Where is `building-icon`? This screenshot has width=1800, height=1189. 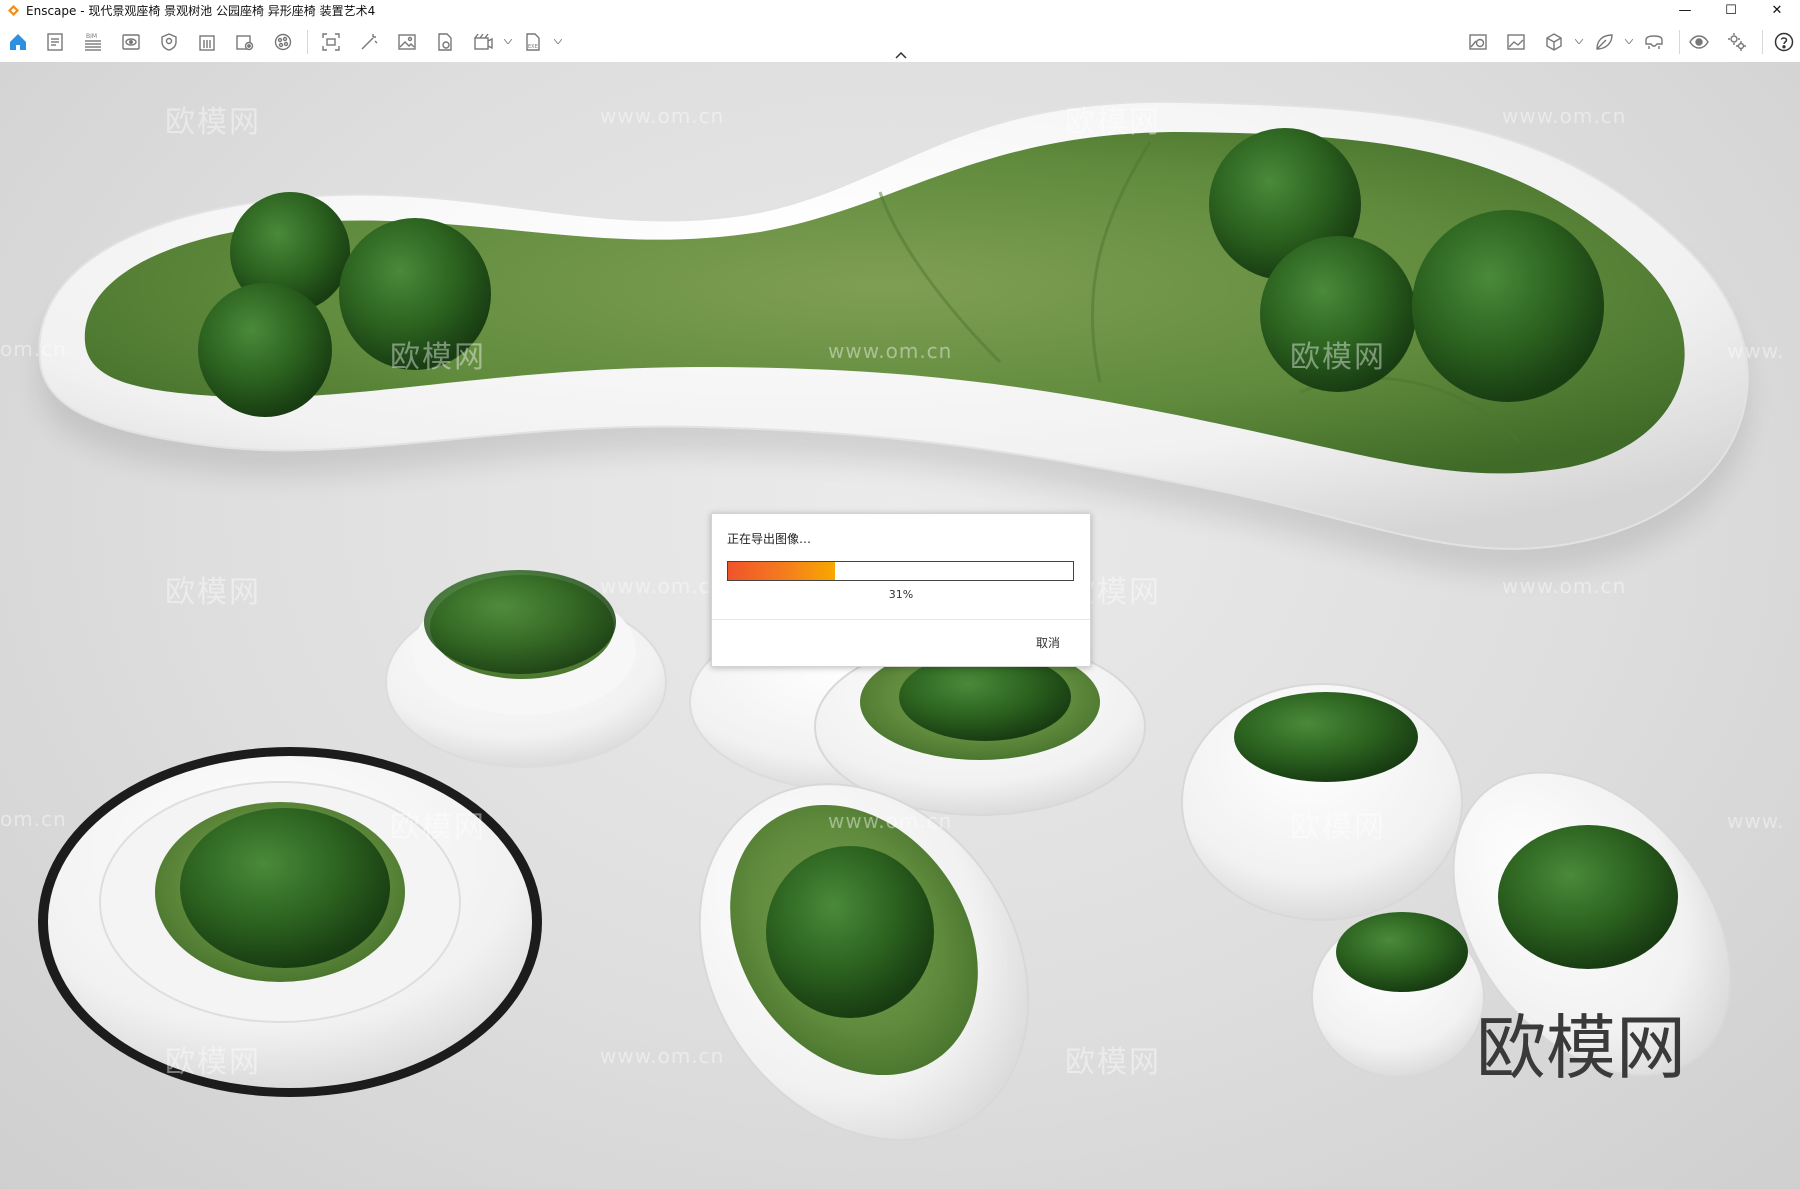
building-icon is located at coordinates (207, 42).